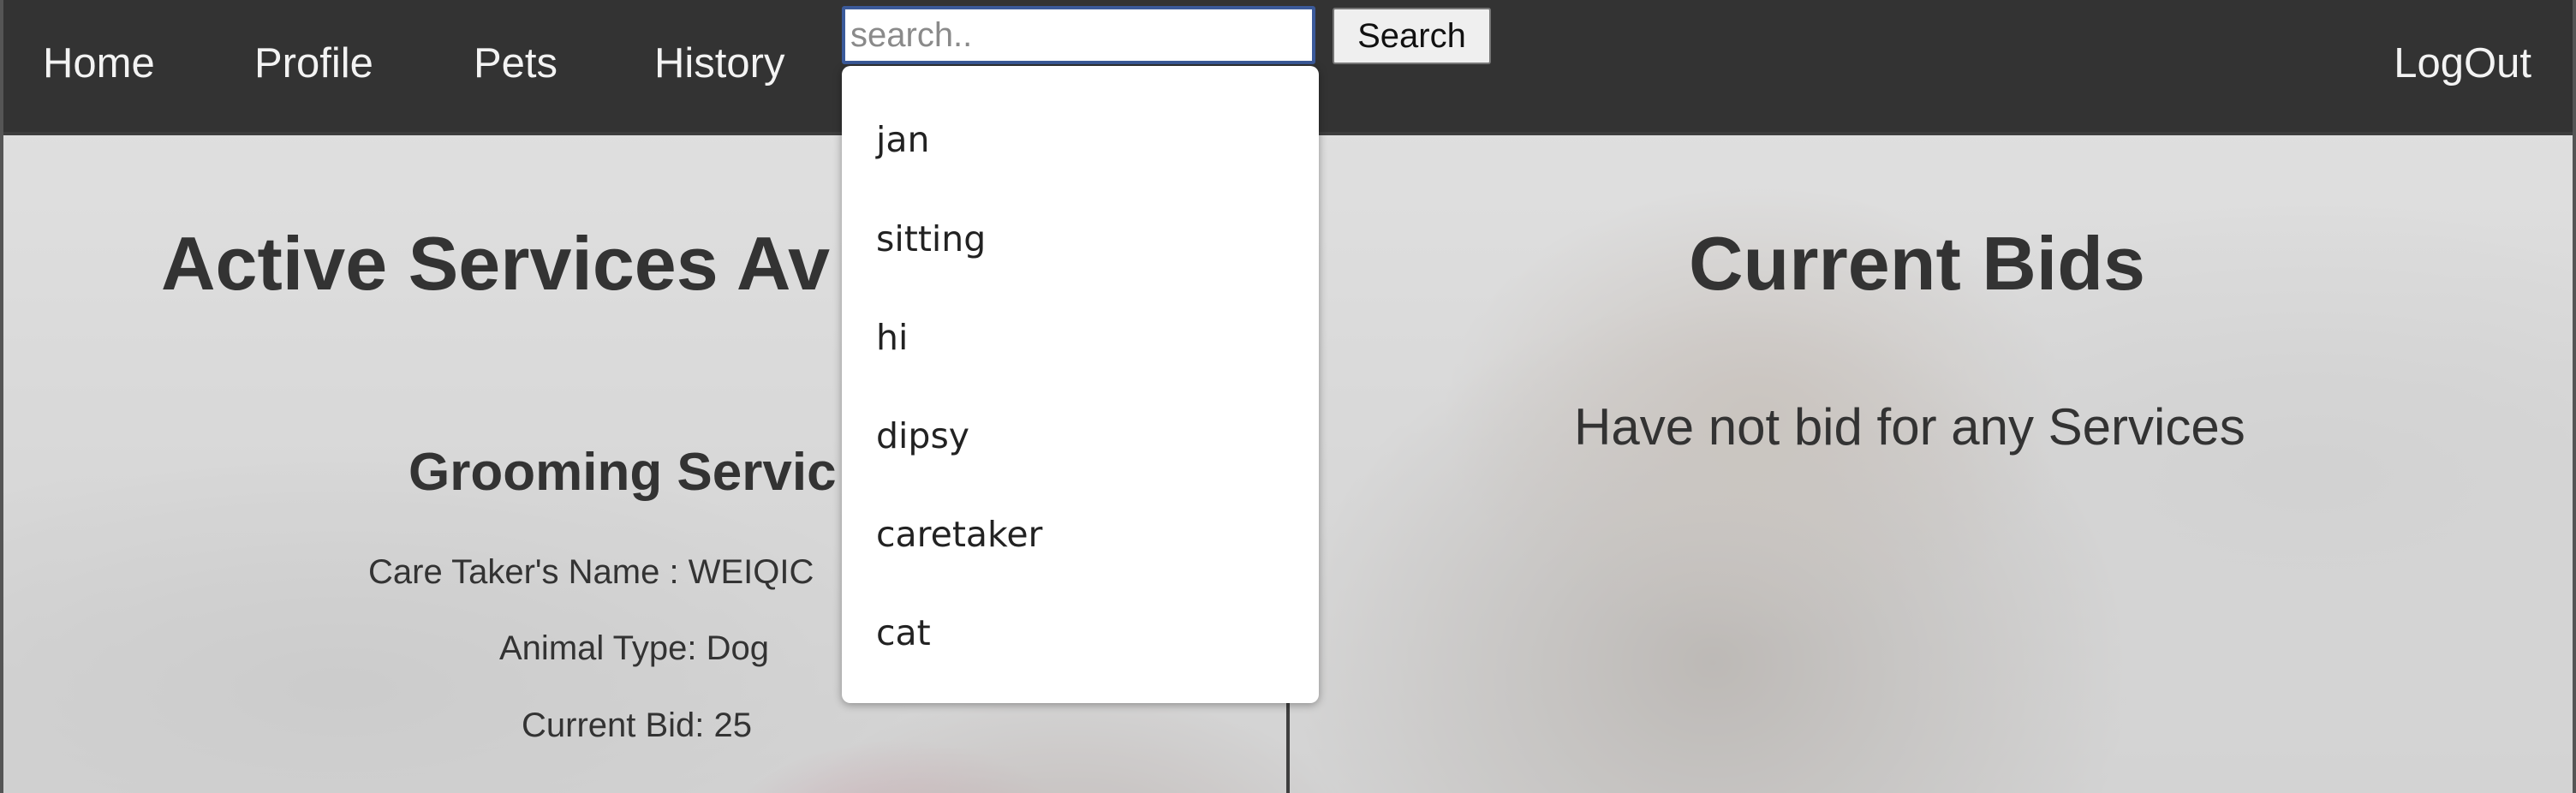 The height and width of the screenshot is (793, 2576). I want to click on nav-pets-link: Pets, so click(516, 64).